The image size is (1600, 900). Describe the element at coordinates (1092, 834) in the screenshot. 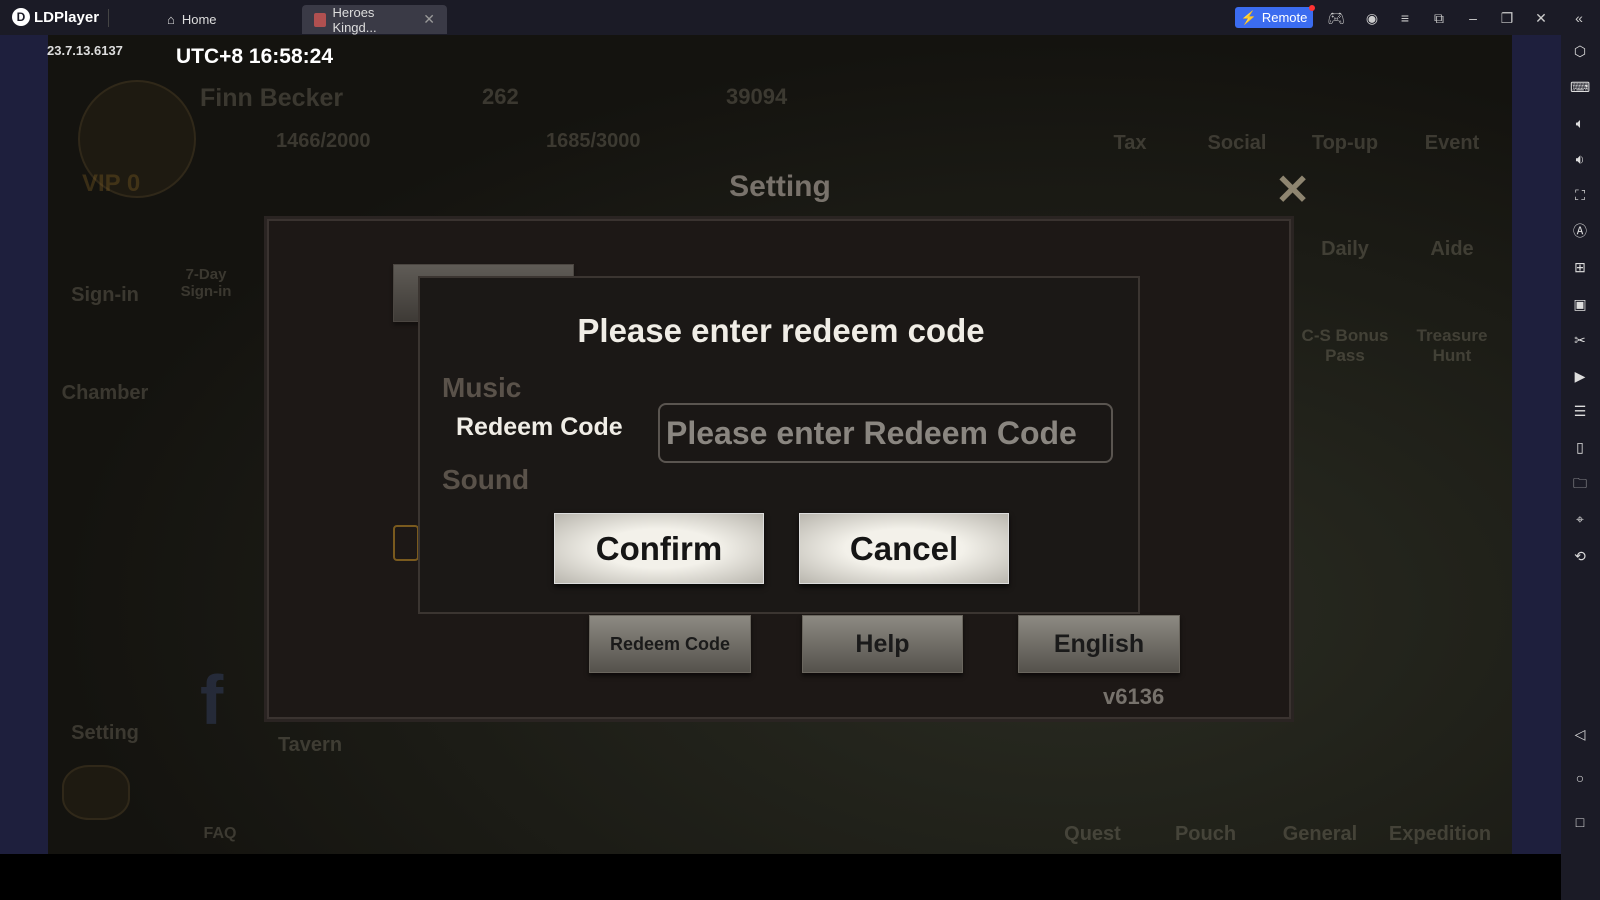

I see `menu-quest: Quest` at that location.